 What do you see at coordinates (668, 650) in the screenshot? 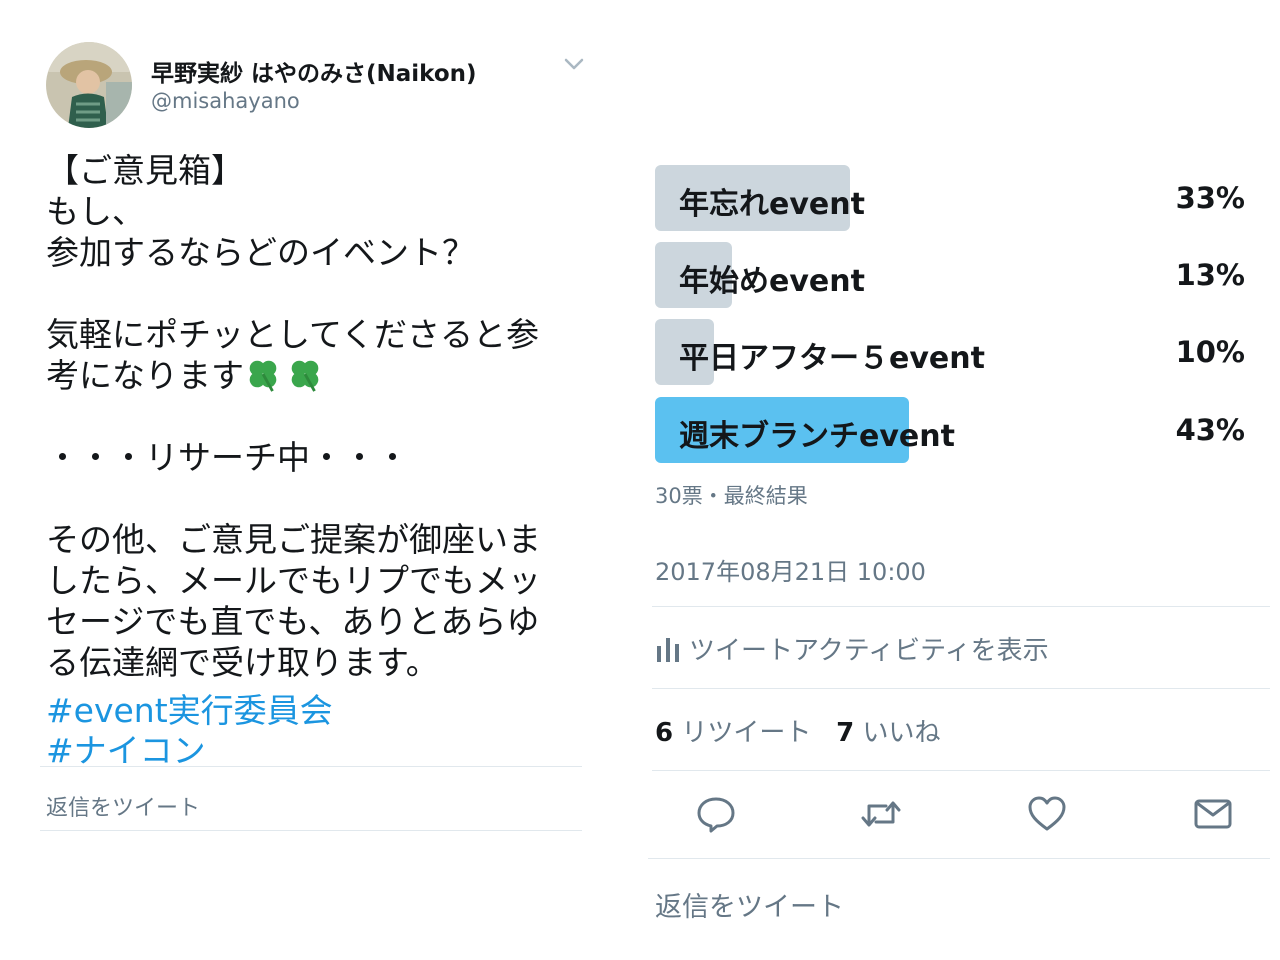
I see `analytics-icon` at bounding box center [668, 650].